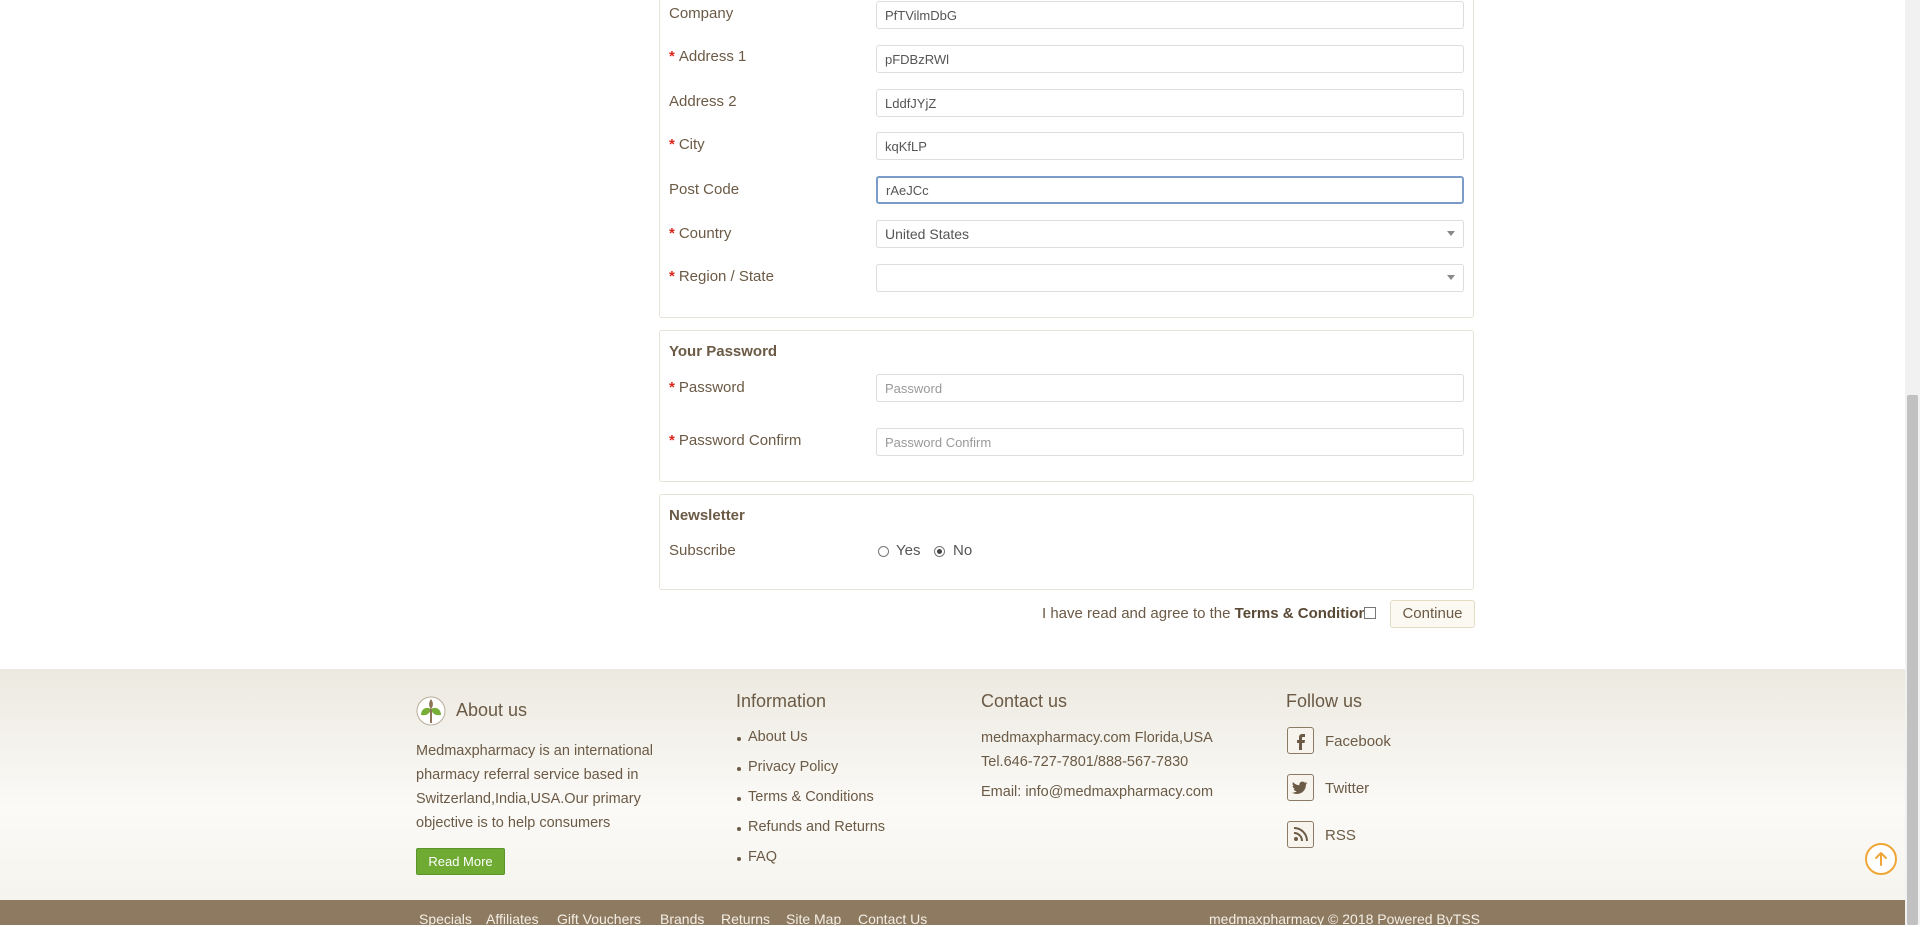  I want to click on city-label: * City, so click(687, 144).